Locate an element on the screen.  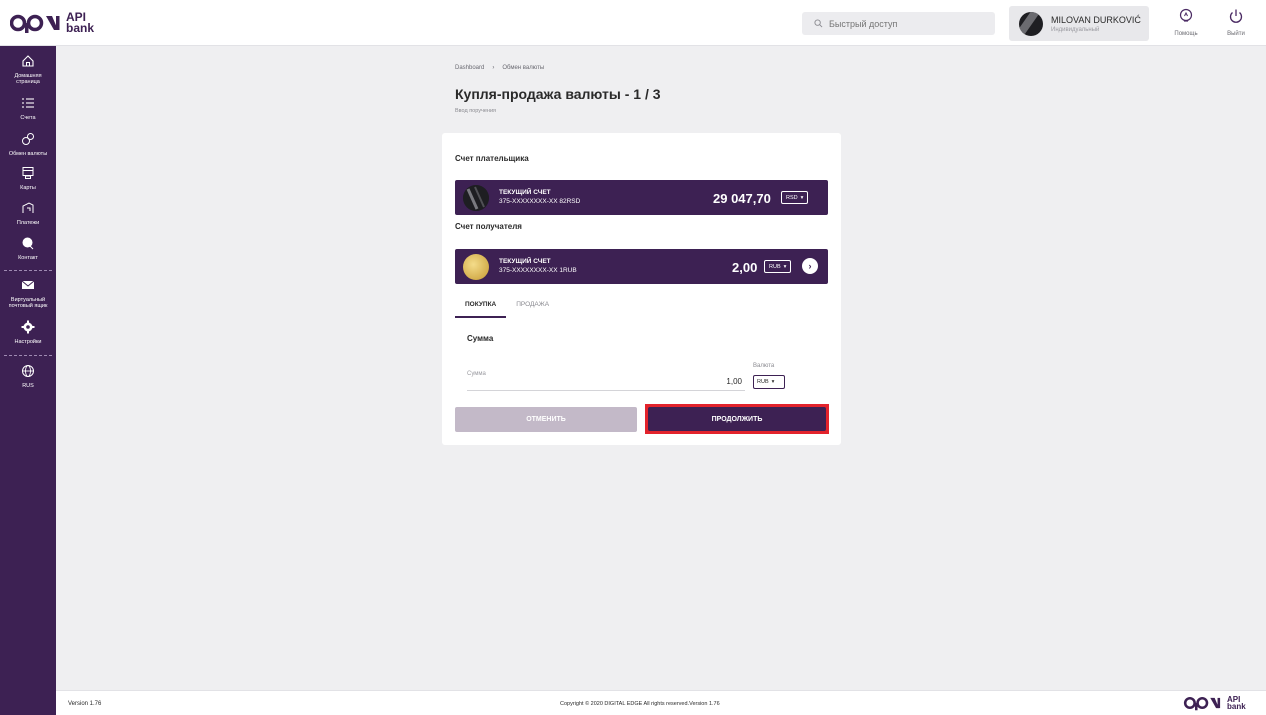
sidebar-item-accounts: Счета is located at coordinates (28, 108).